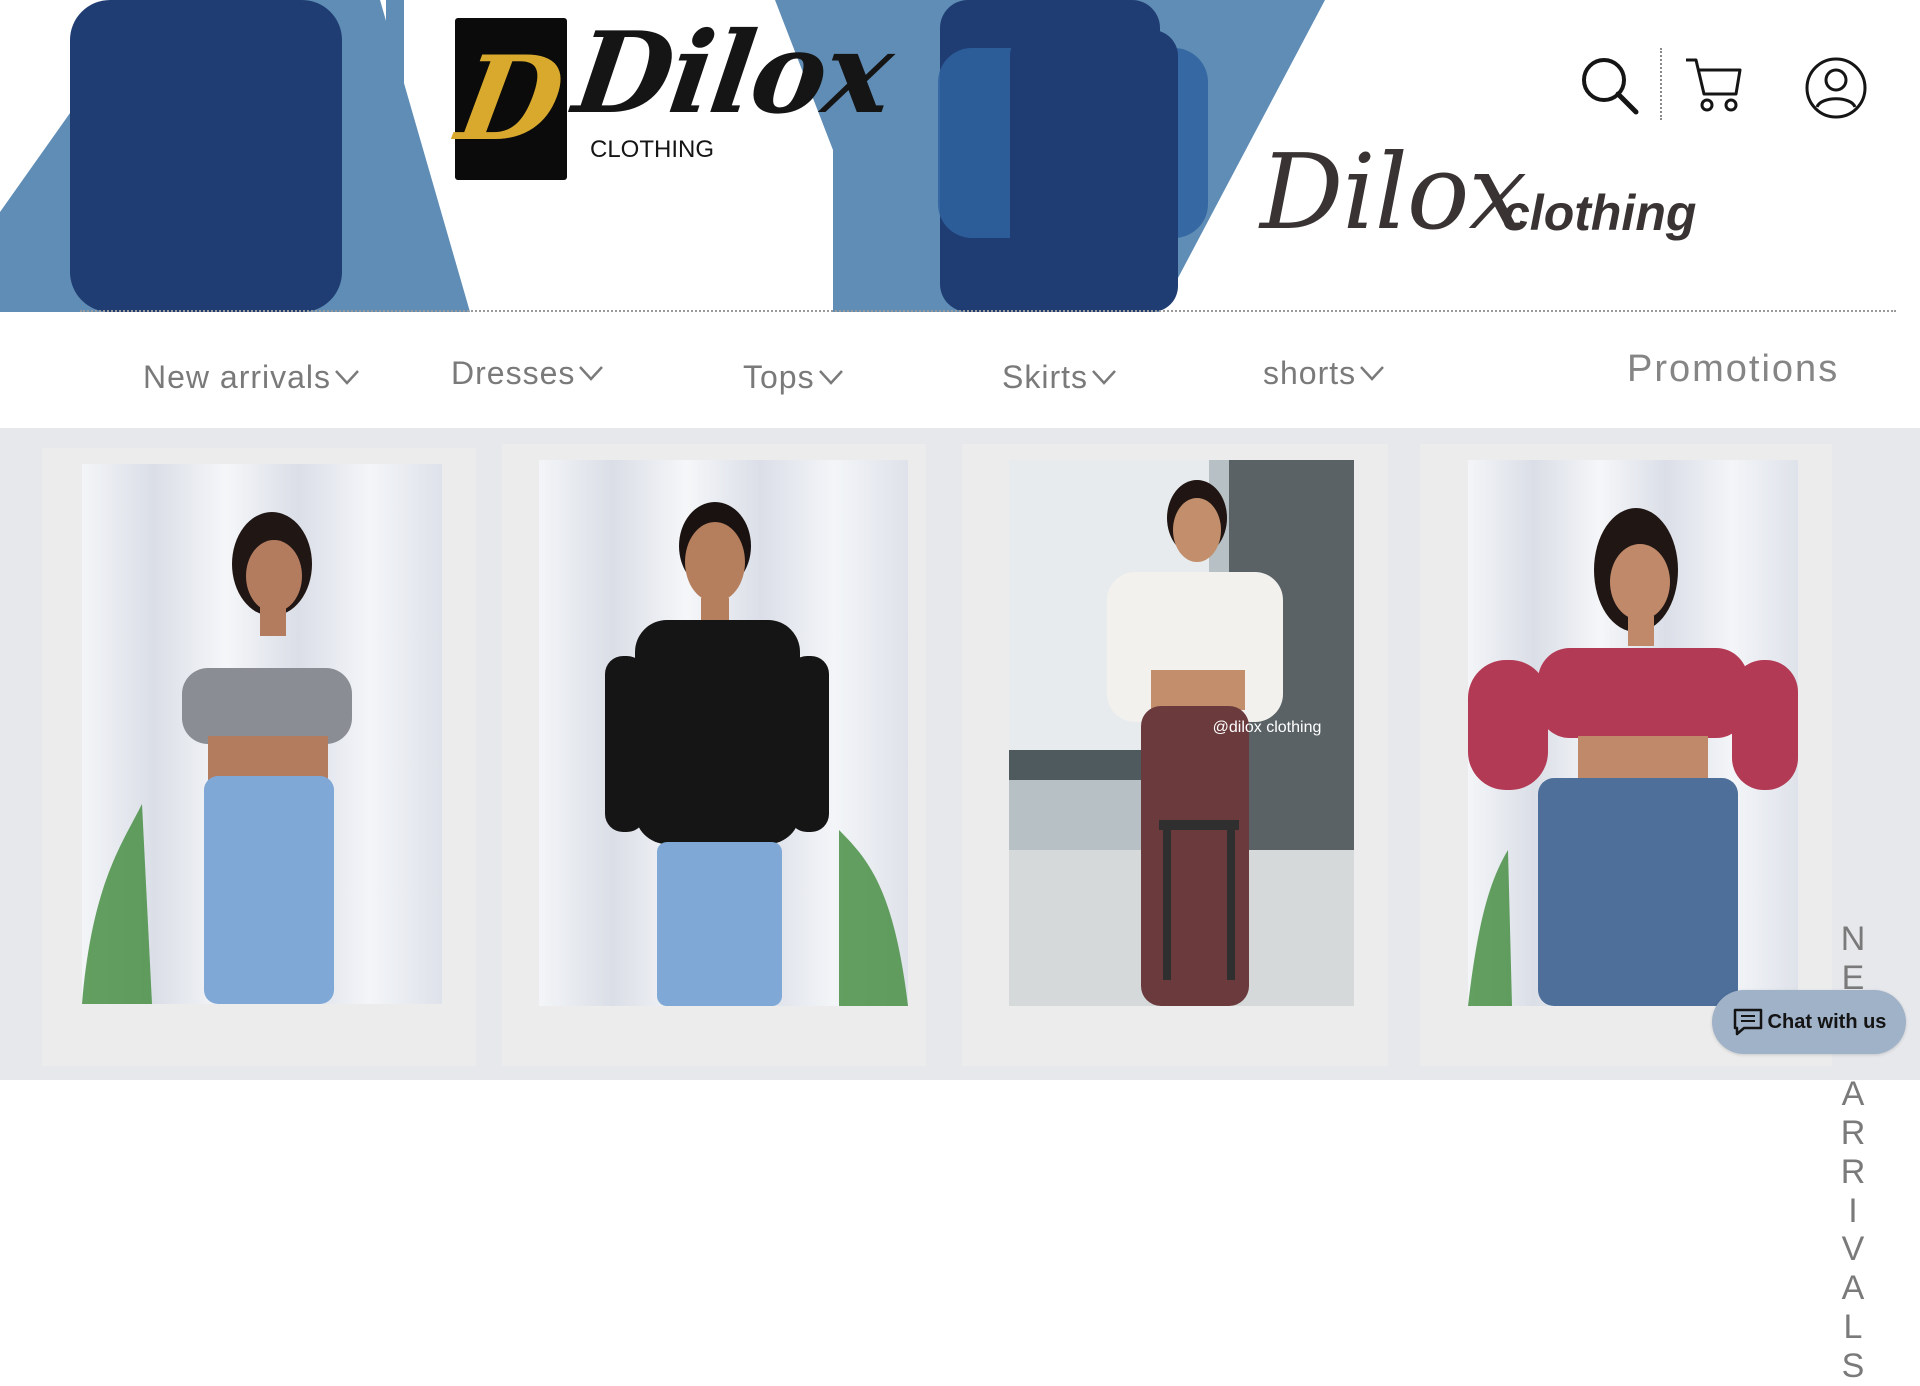  I want to click on vertical-letter: I, so click(1853, 1210).